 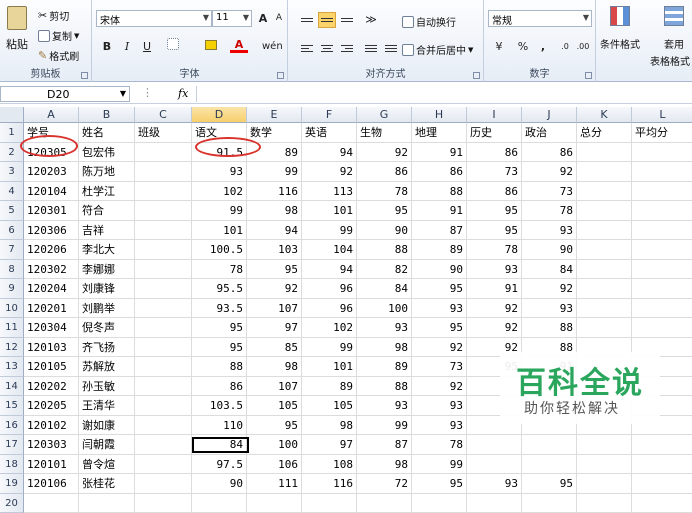 What do you see at coordinates (444, 94) in the screenshot?
I see `formula-input` at bounding box center [444, 94].